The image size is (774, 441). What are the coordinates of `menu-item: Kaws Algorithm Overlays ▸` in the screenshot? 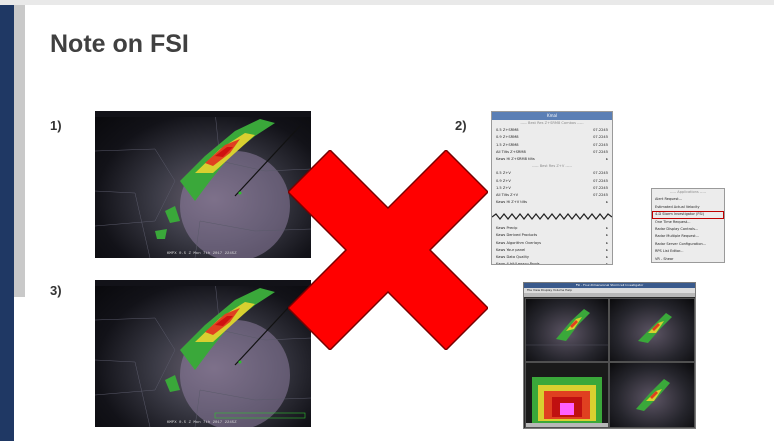 It's located at (552, 243).